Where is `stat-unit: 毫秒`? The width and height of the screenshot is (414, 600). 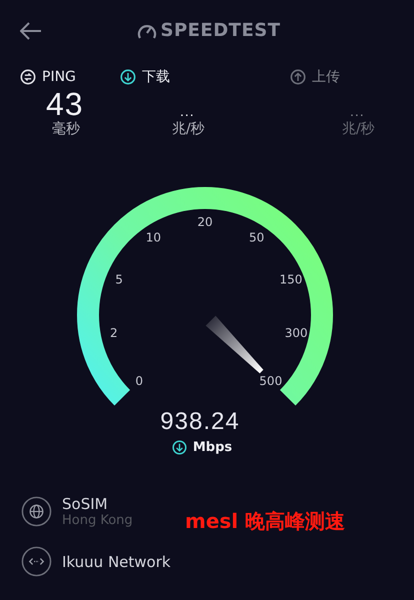
stat-unit: 毫秒 is located at coordinates (66, 129).